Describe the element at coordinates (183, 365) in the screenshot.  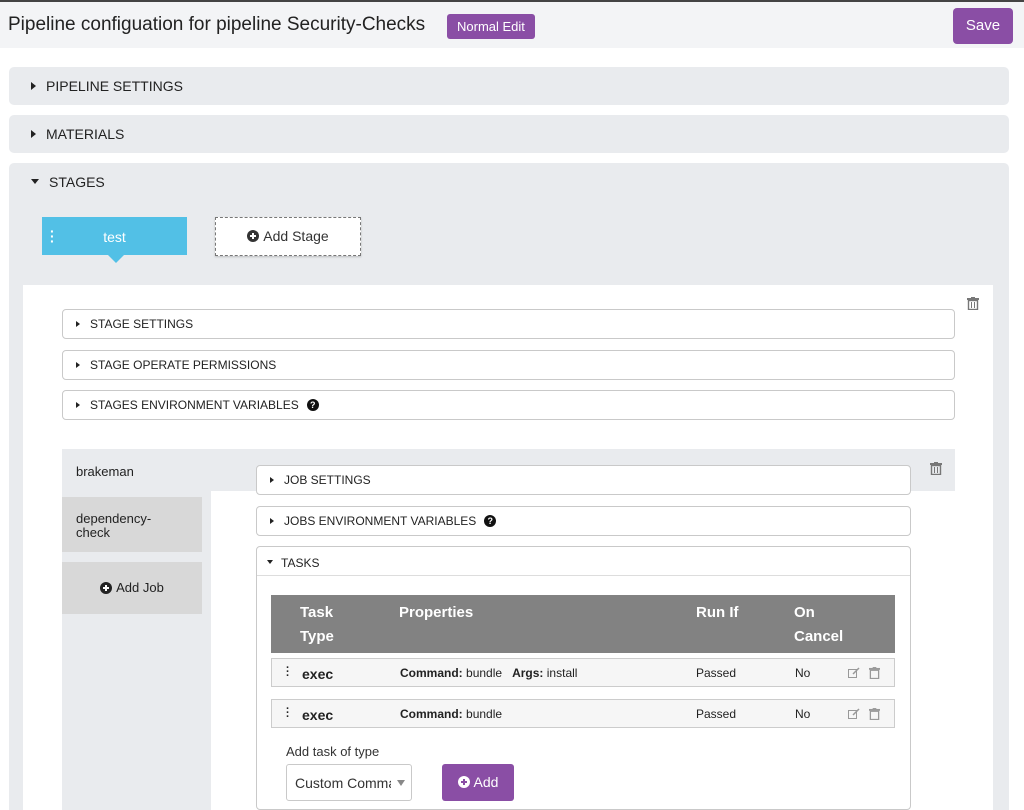
I see `stage-operate-permissions-label: STAGE OPERATE PERMISSIONS` at that location.